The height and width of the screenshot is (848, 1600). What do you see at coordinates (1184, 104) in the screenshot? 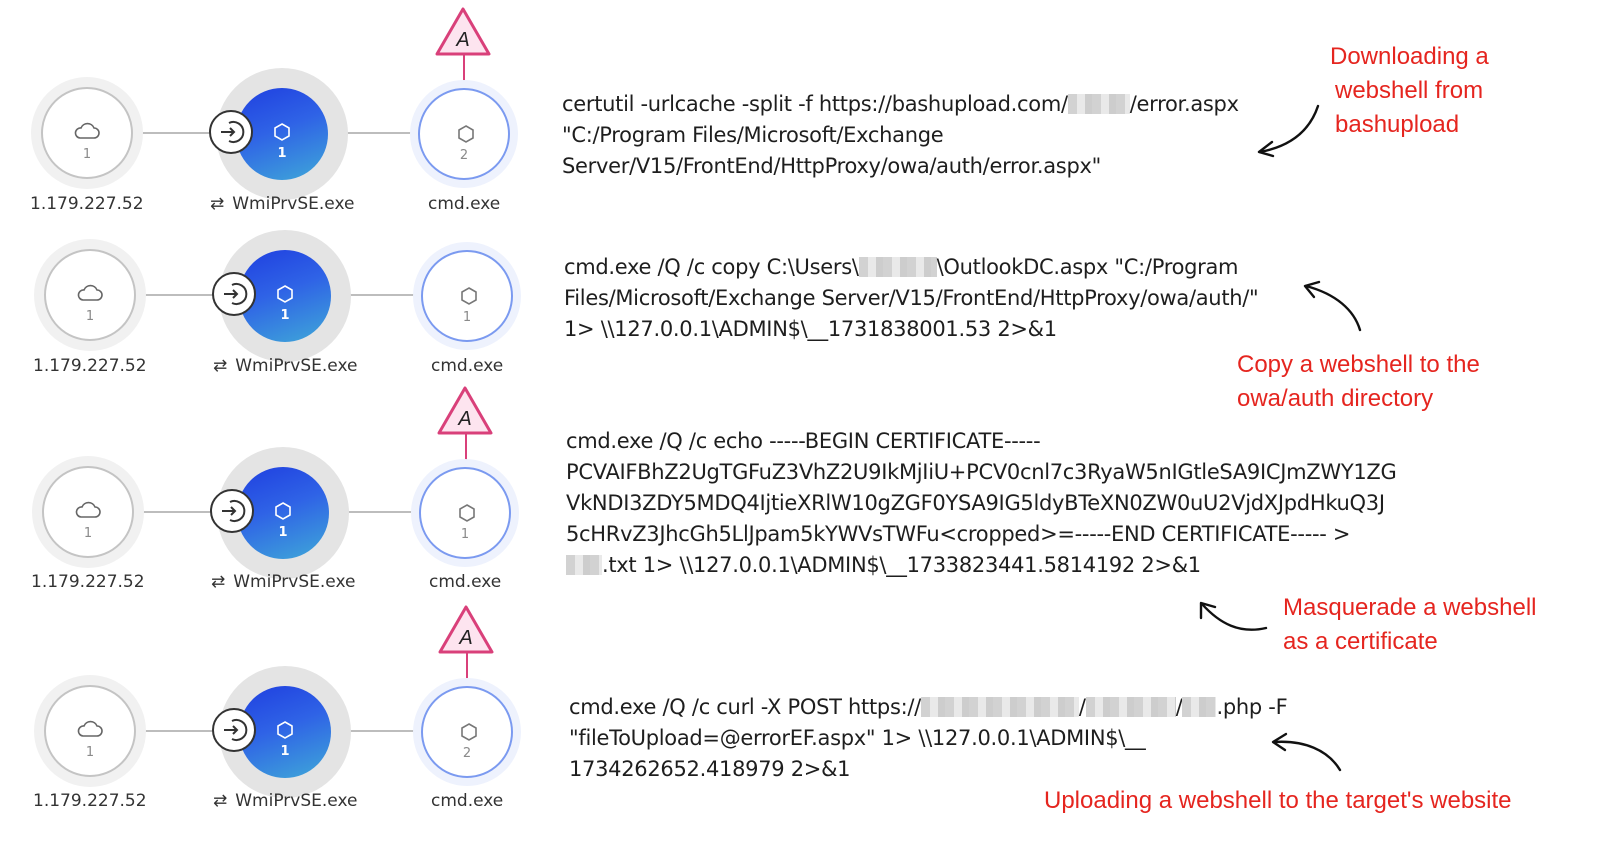
I see `command-segment: /error.aspx` at bounding box center [1184, 104].